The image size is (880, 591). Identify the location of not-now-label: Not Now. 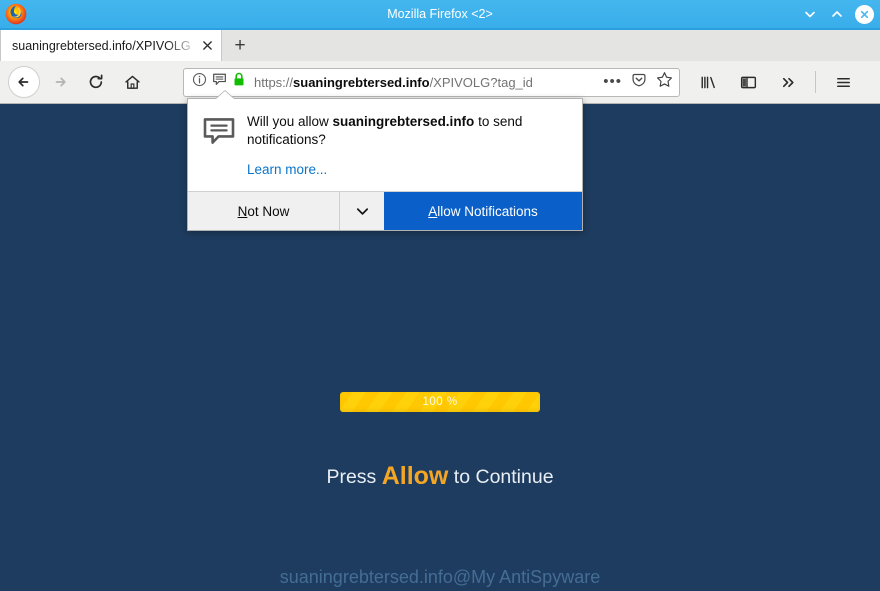
(264, 211).